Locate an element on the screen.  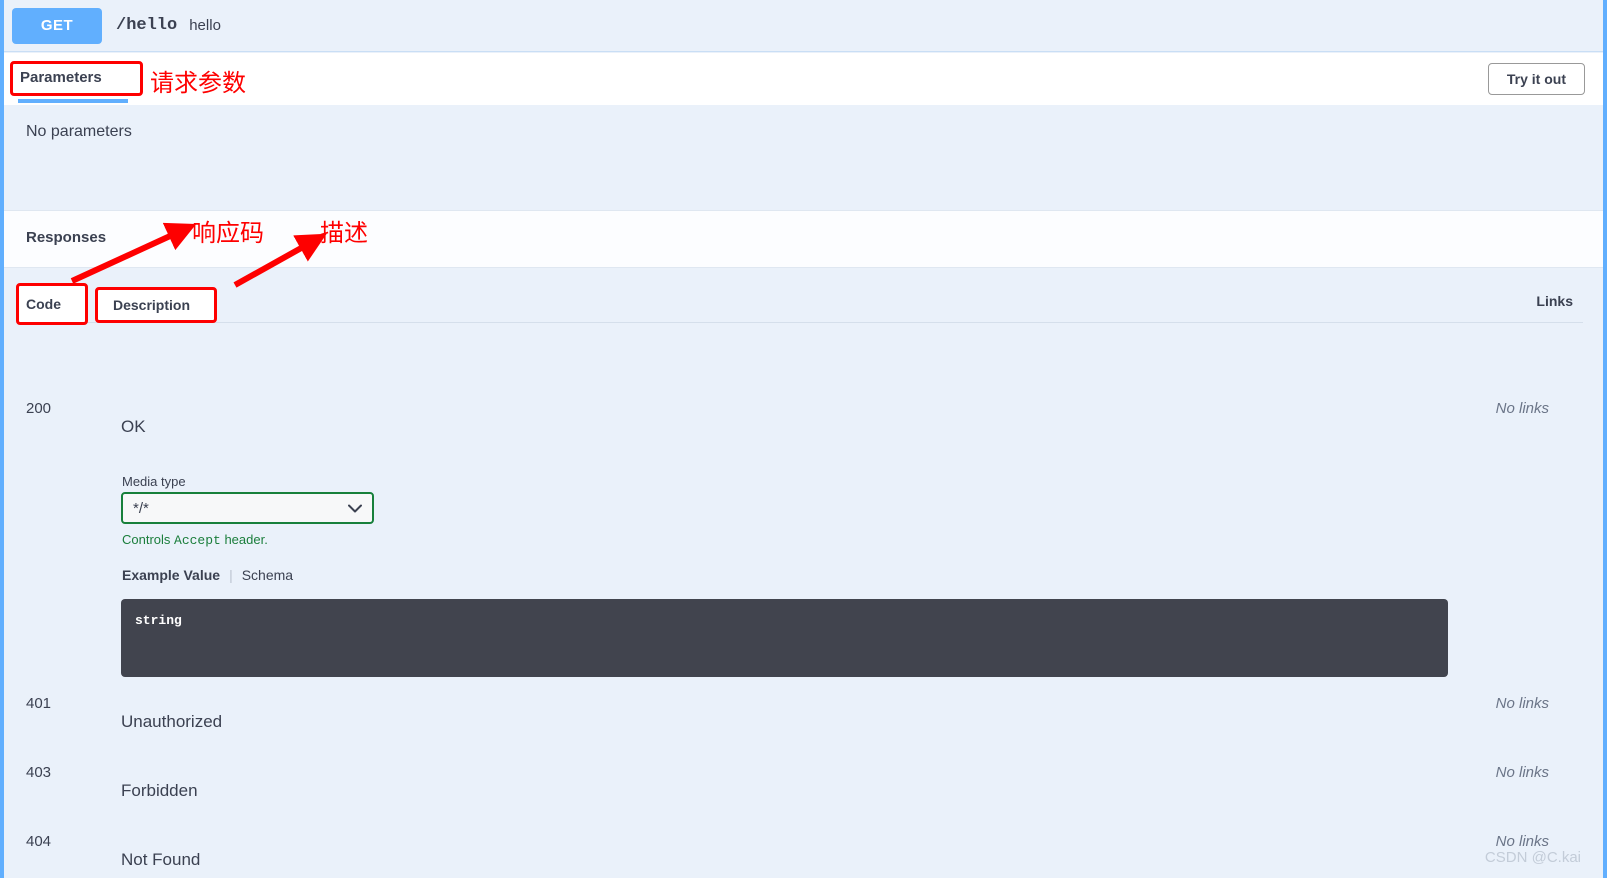
response-description: Forbidden is located at coordinates (159, 790).